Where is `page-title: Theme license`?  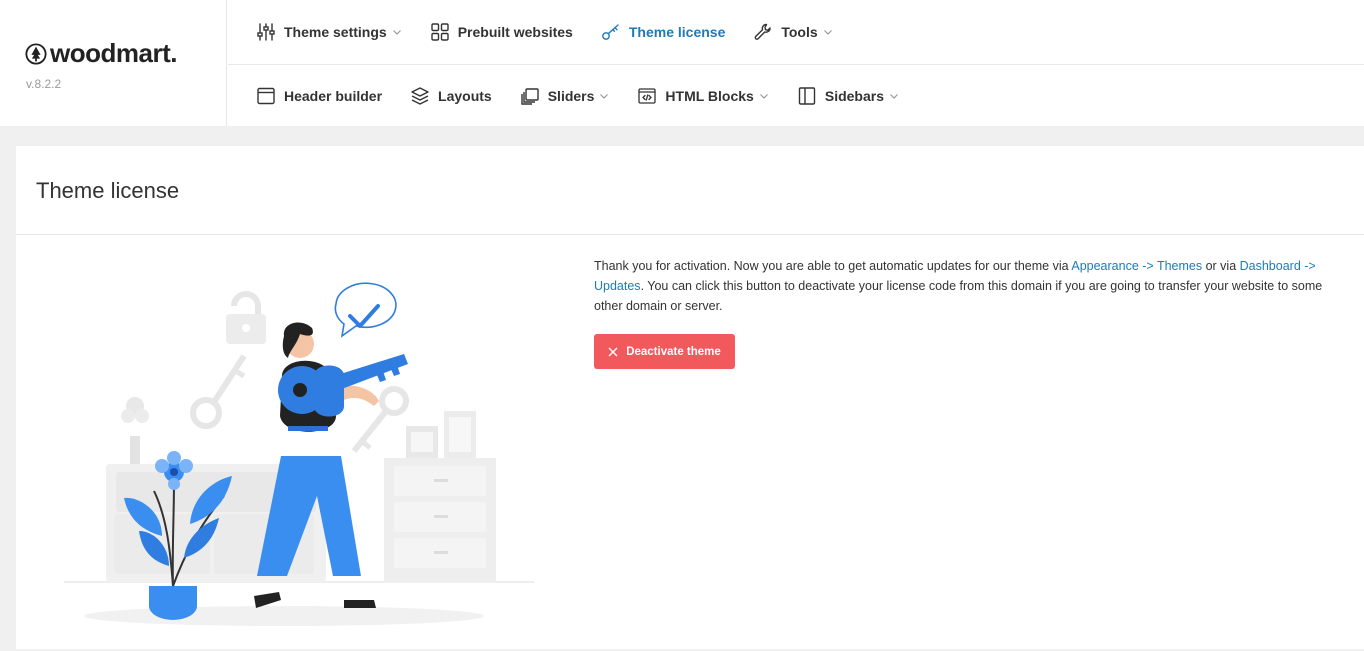 page-title: Theme license is located at coordinates (108, 190).